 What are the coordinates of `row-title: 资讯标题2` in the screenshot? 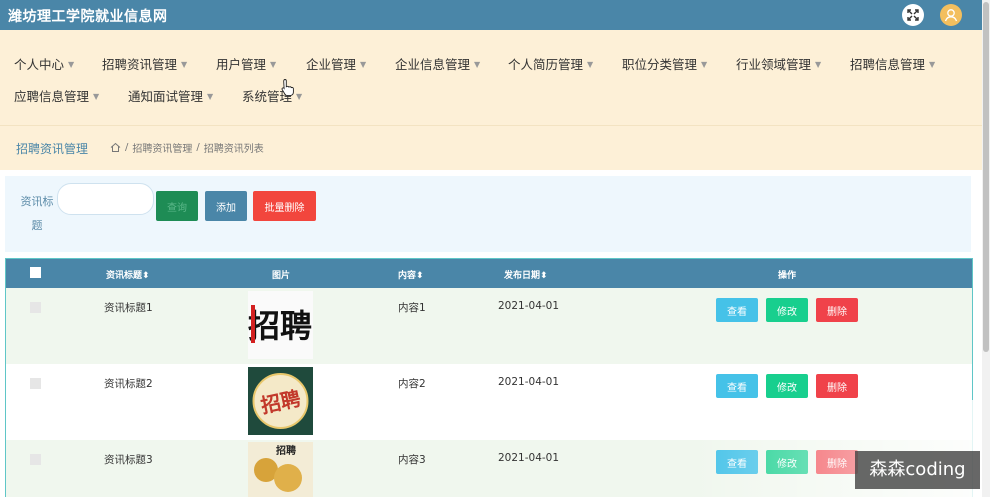 It's located at (128, 384).